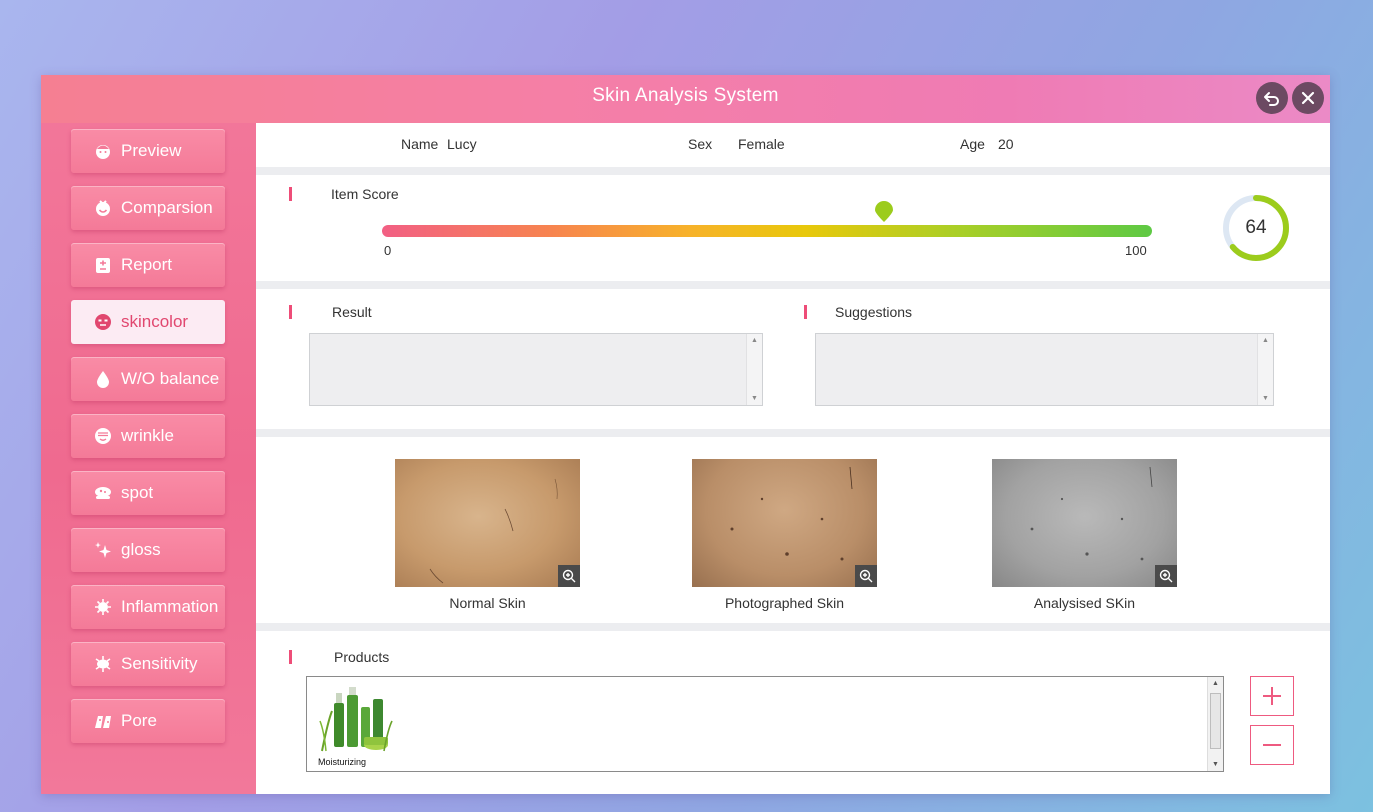  I want to click on photographed-skin-image, so click(784, 523).